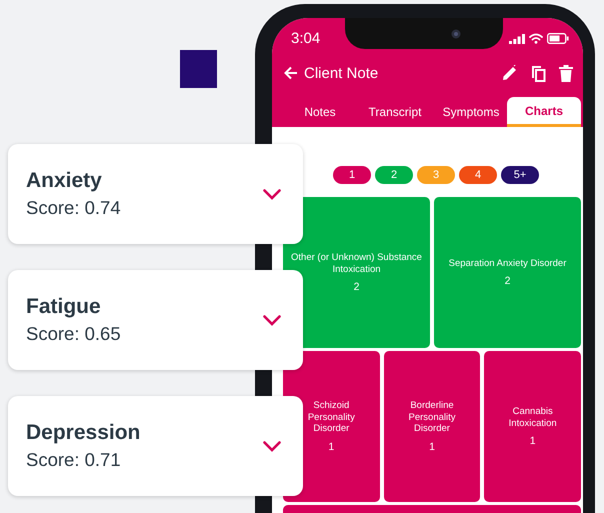 The width and height of the screenshot is (604, 513). What do you see at coordinates (520, 175) in the screenshot?
I see `legend-pill: 5+` at bounding box center [520, 175].